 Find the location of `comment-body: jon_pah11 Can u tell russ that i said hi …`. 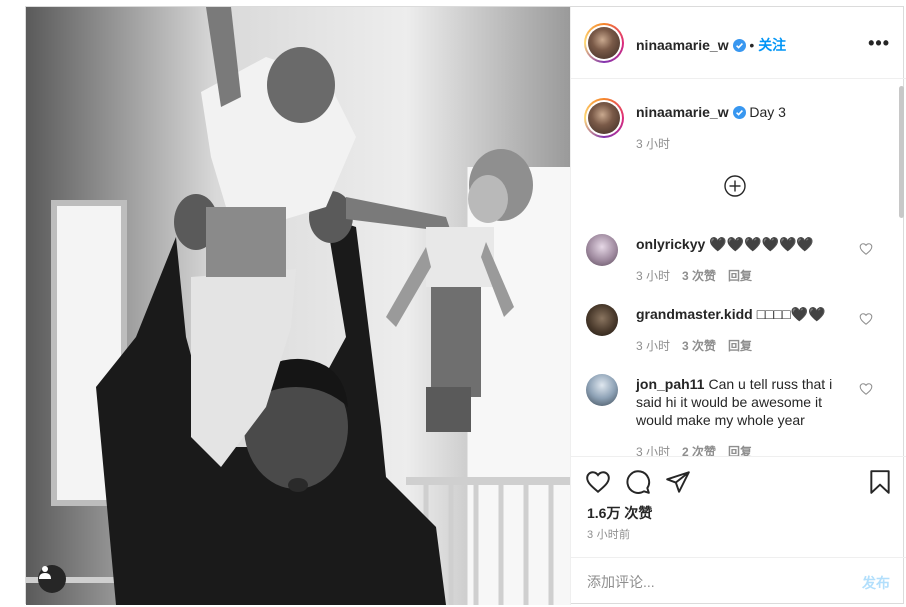

comment-body: jon_pah11 Can u tell russ that i said hi … is located at coordinates (738, 402).